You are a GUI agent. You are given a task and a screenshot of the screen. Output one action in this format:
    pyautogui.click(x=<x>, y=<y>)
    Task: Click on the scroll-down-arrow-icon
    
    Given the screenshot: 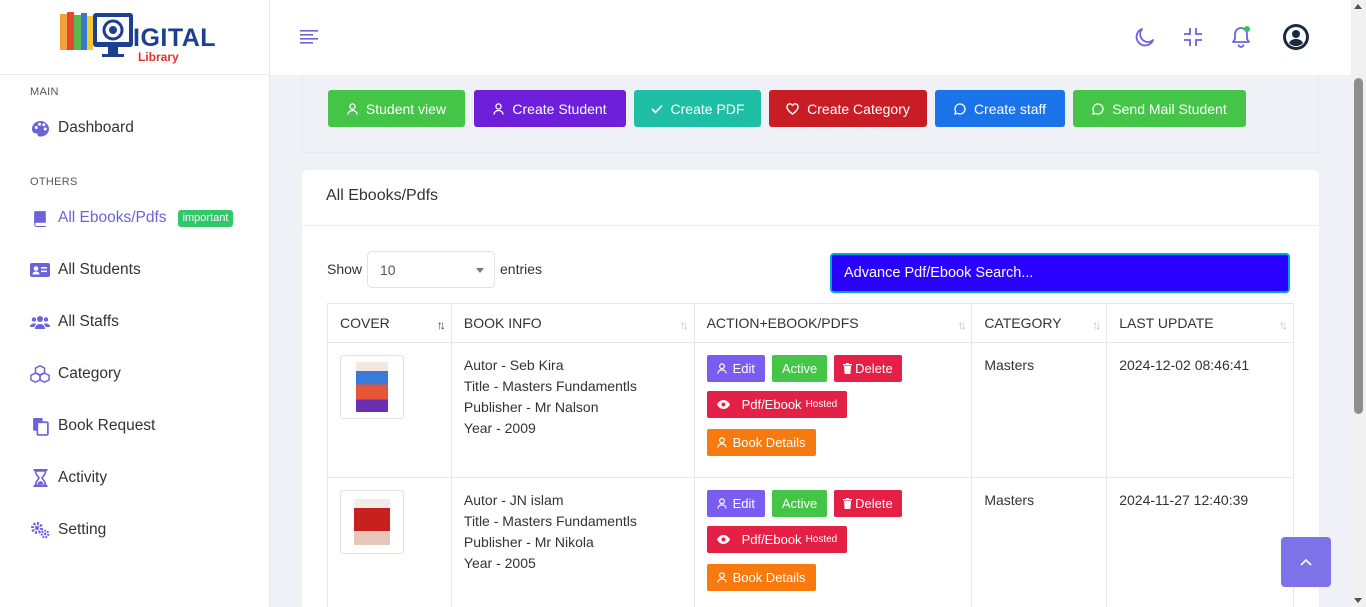 What is the action you would take?
    pyautogui.click(x=1358, y=600)
    